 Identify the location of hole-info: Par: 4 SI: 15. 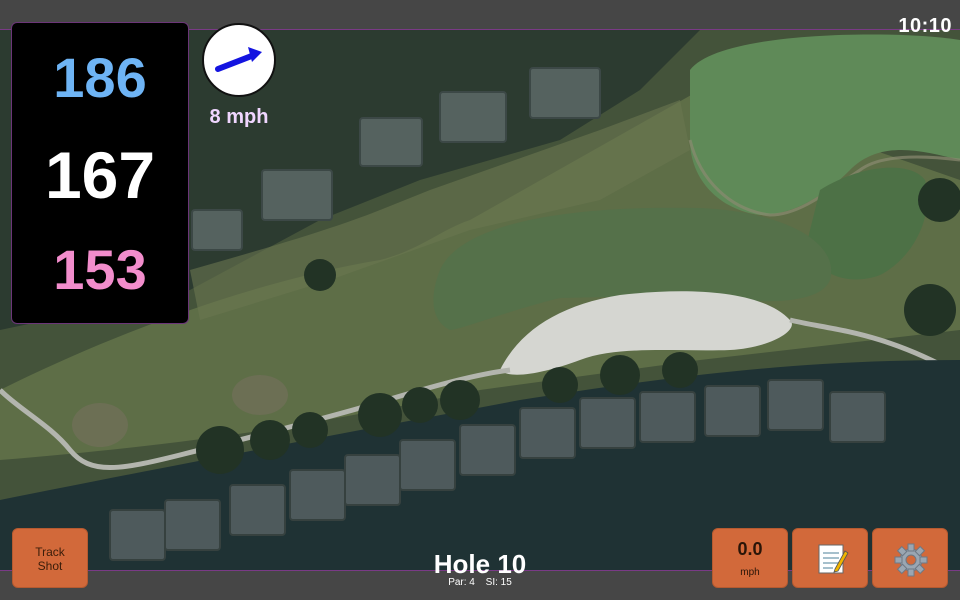
(480, 582).